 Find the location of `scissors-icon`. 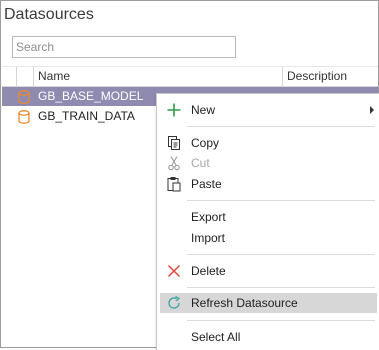

scissors-icon is located at coordinates (174, 163).